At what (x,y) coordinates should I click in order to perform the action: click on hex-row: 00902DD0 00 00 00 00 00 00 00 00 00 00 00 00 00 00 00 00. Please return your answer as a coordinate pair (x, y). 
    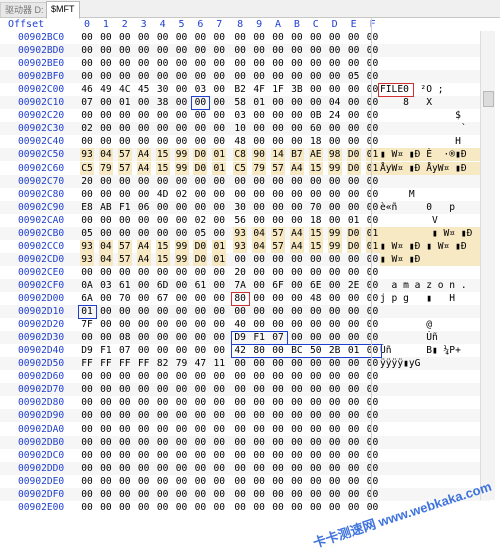
    Looking at the image, I should click on (245, 468).